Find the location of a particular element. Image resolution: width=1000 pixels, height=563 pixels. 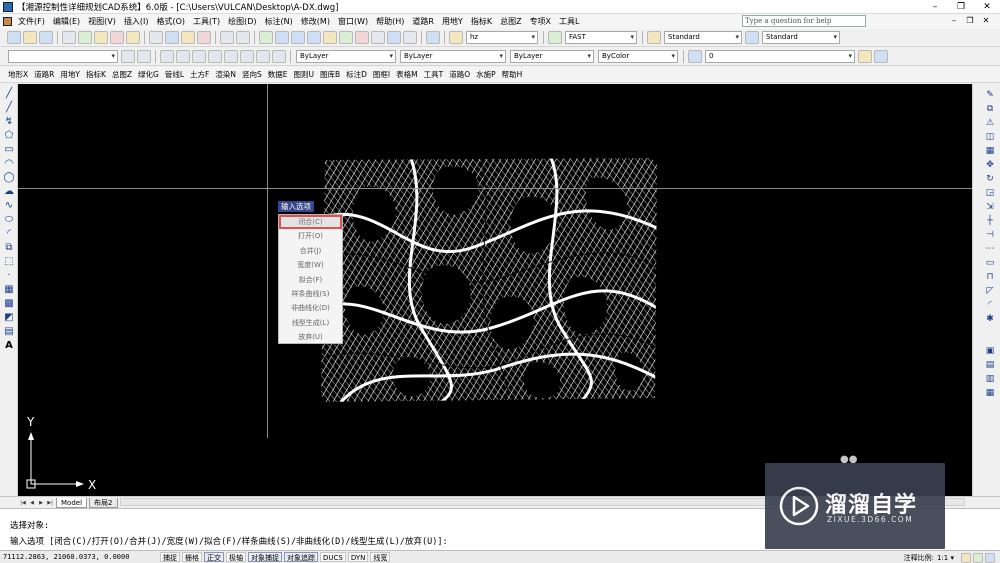

layer-filter-combo: hz is located at coordinates (502, 37).